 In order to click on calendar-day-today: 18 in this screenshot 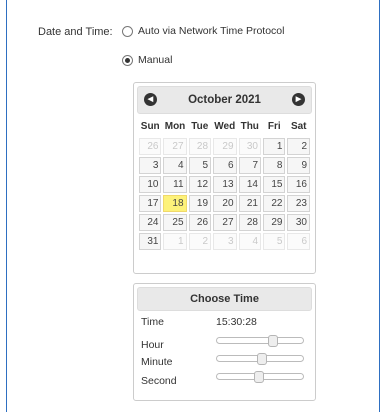, I will do `click(175, 203)`.